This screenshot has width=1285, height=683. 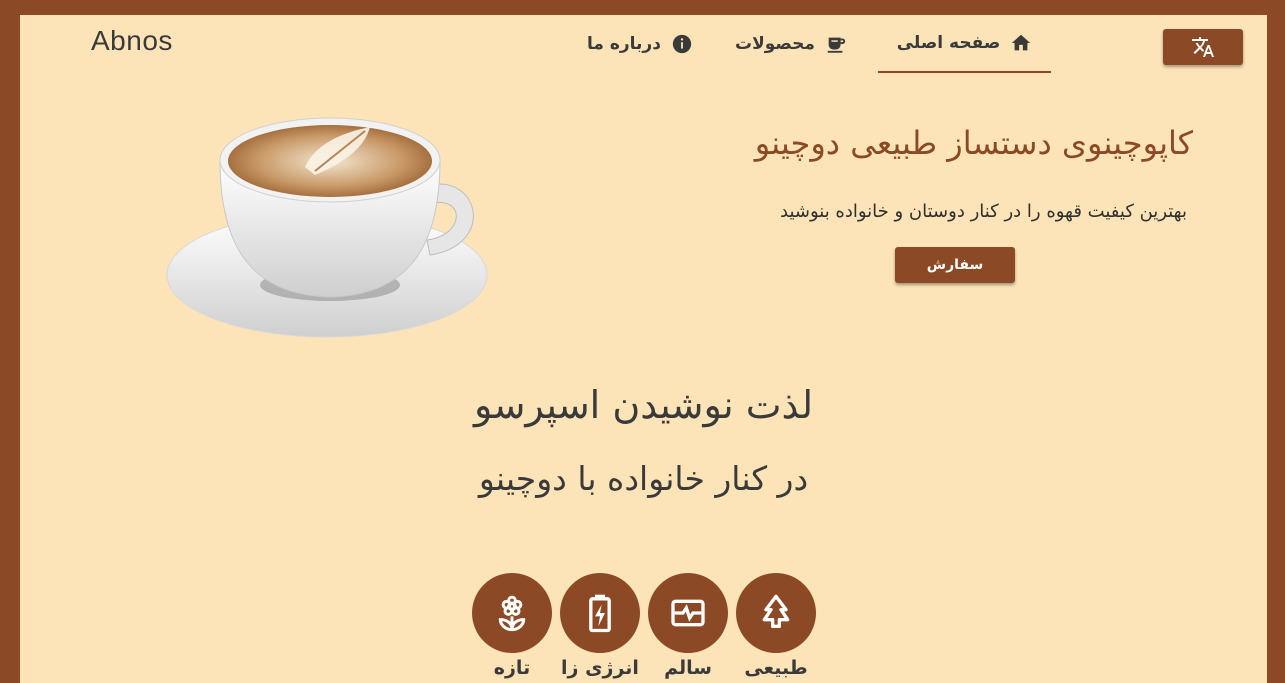 I want to click on hero-title: کاپوچینوی دستساز طبیعی دوچینو, so click(x=973, y=143).